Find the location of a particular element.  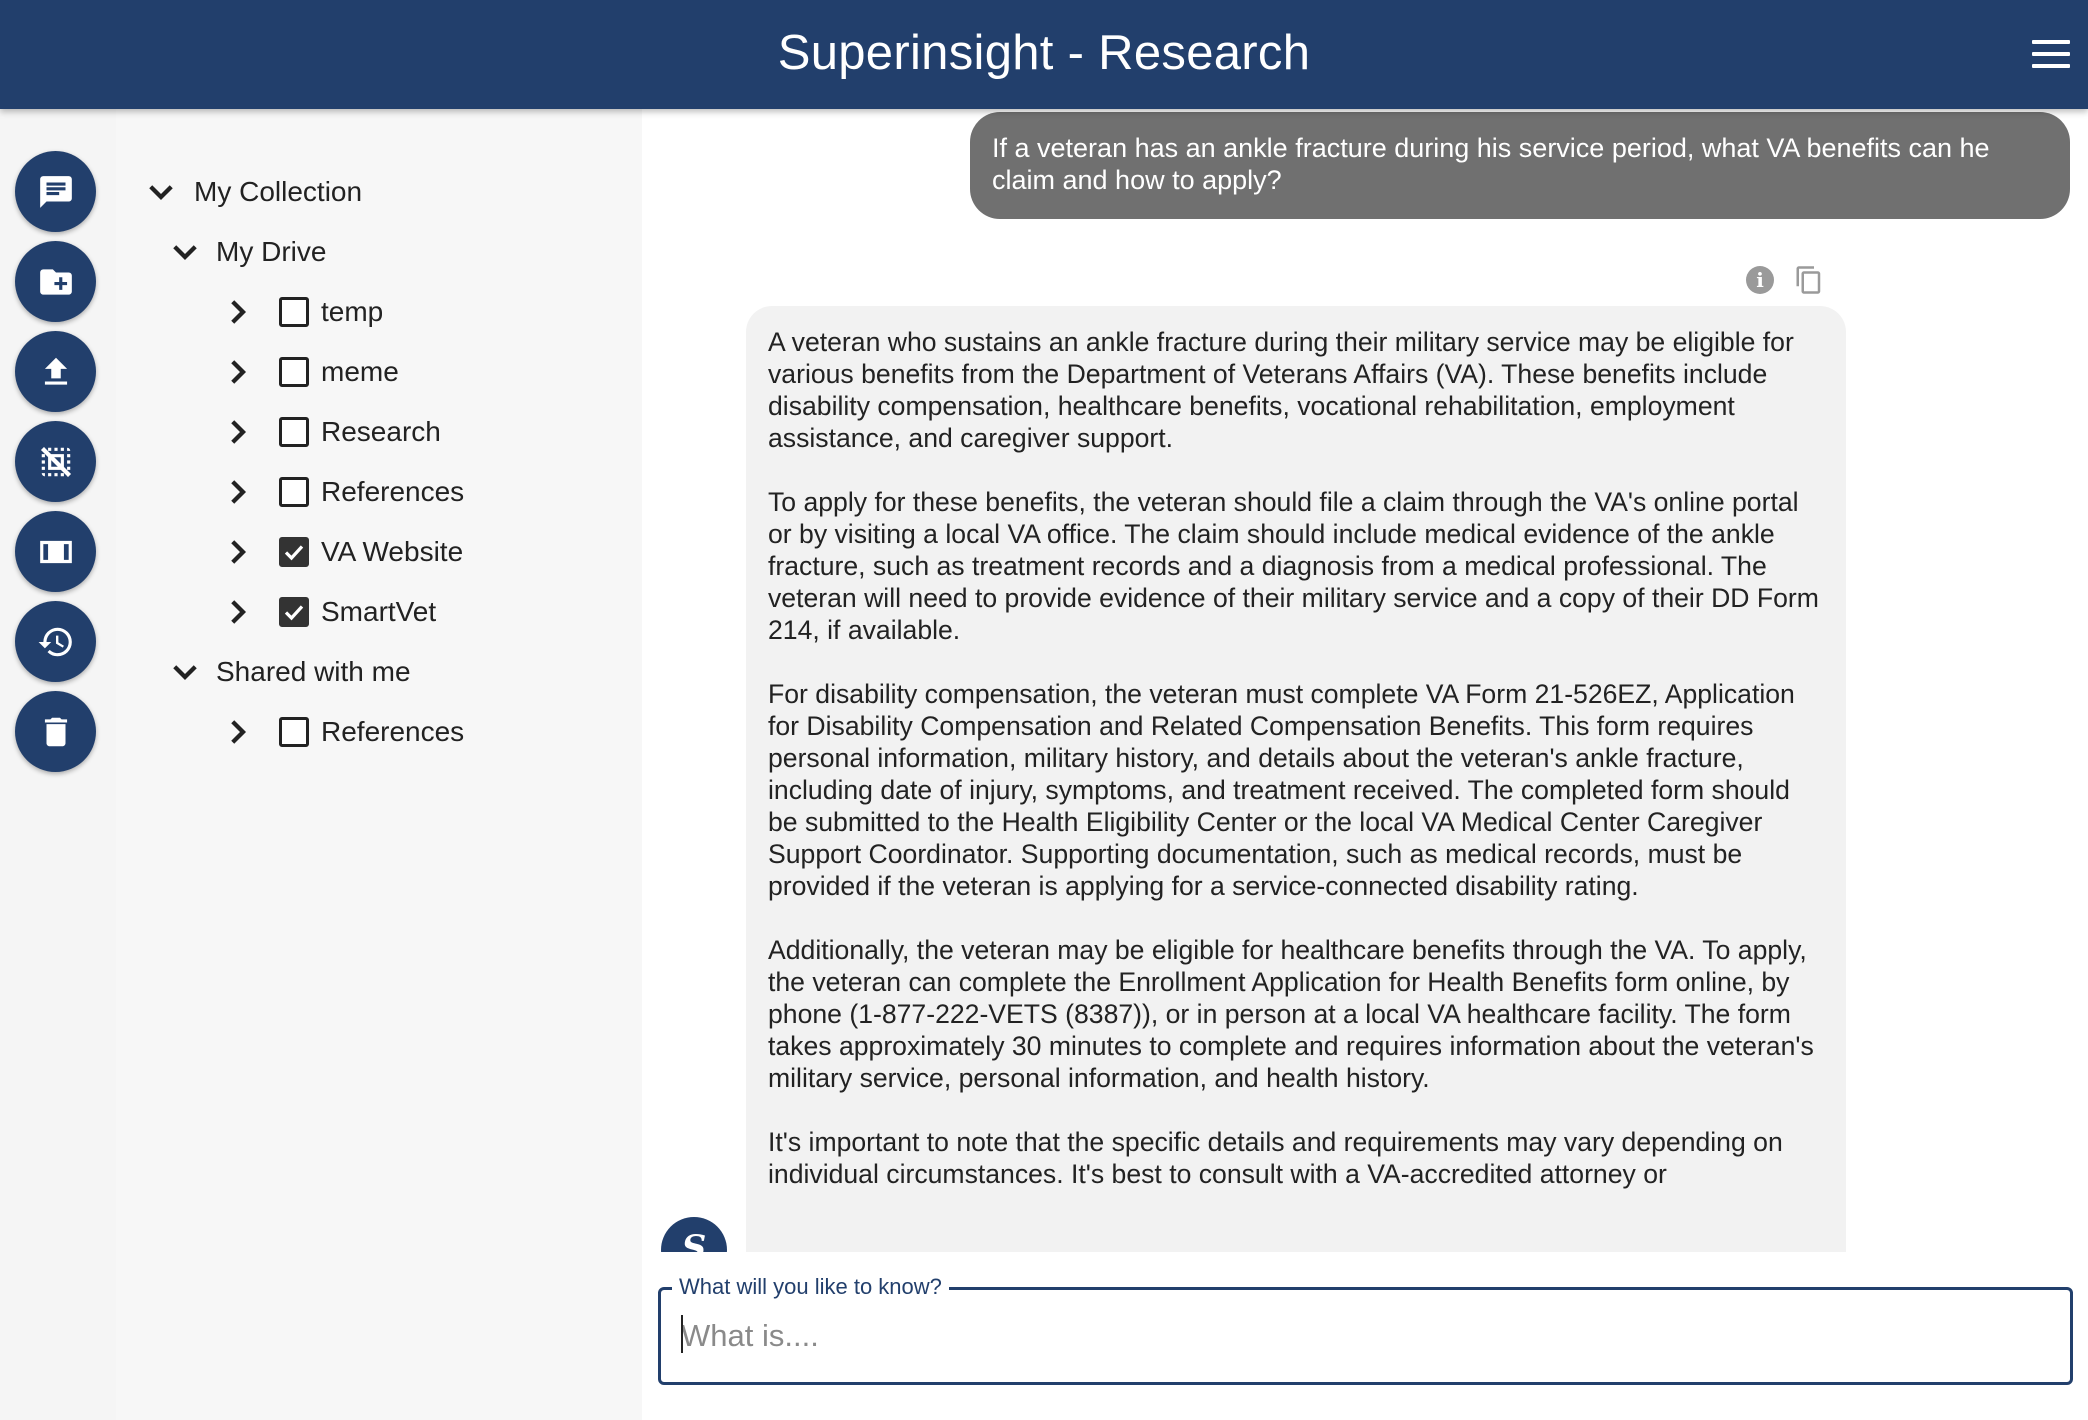

chat-button is located at coordinates (55, 191).